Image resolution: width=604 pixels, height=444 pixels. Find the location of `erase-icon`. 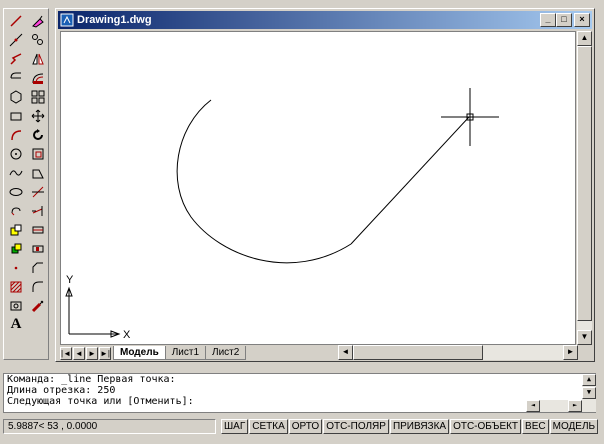

erase-icon is located at coordinates (38, 20).